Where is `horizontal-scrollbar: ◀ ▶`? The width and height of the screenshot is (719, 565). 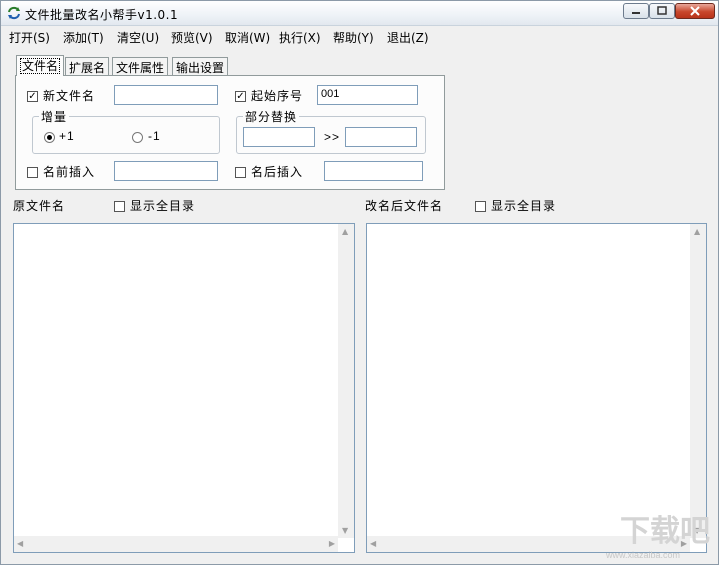 horizontal-scrollbar: ◀ ▶ is located at coordinates (176, 544).